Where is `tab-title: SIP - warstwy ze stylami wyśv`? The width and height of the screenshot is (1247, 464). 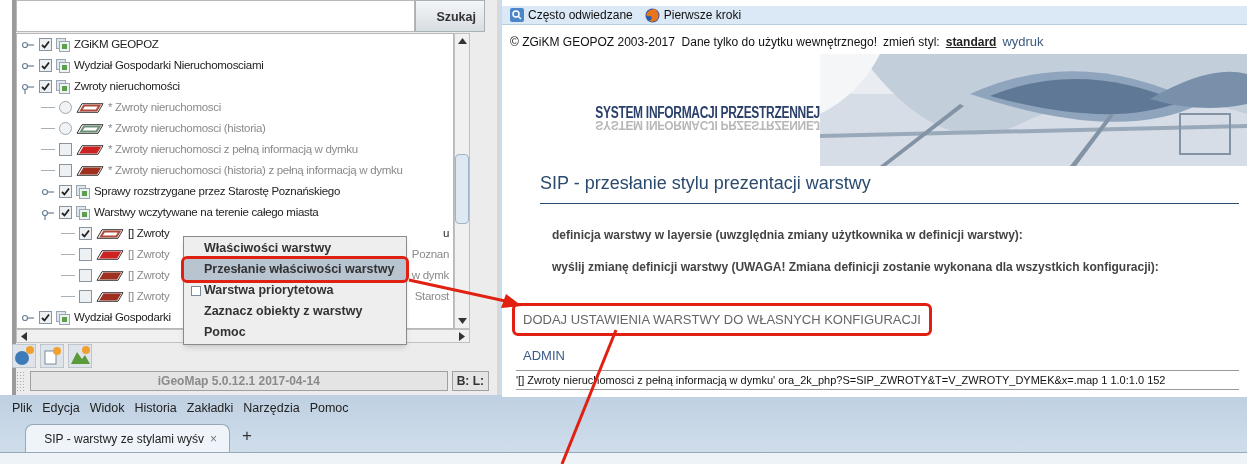
tab-title: SIP - warstwy ze stylami wyśv is located at coordinates (124, 439).